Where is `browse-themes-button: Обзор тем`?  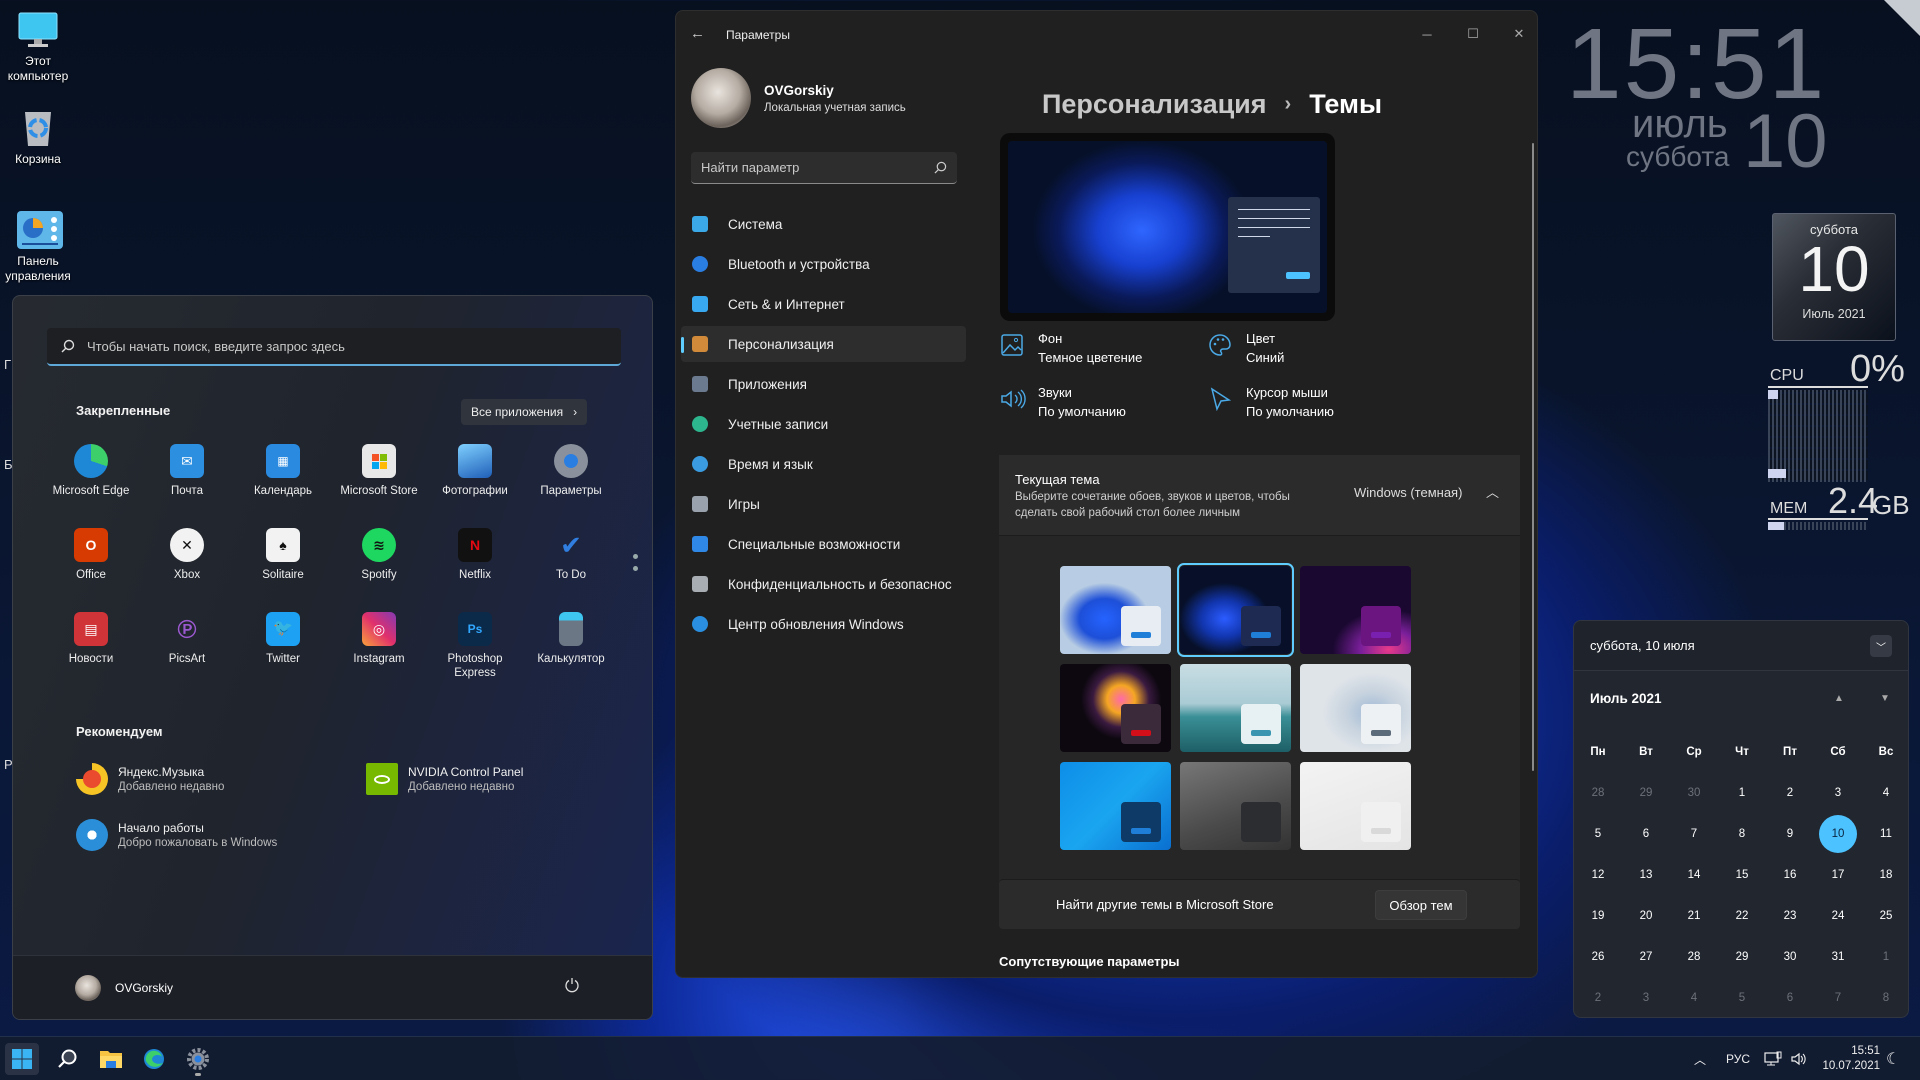 browse-themes-button: Обзор тем is located at coordinates (1421, 905).